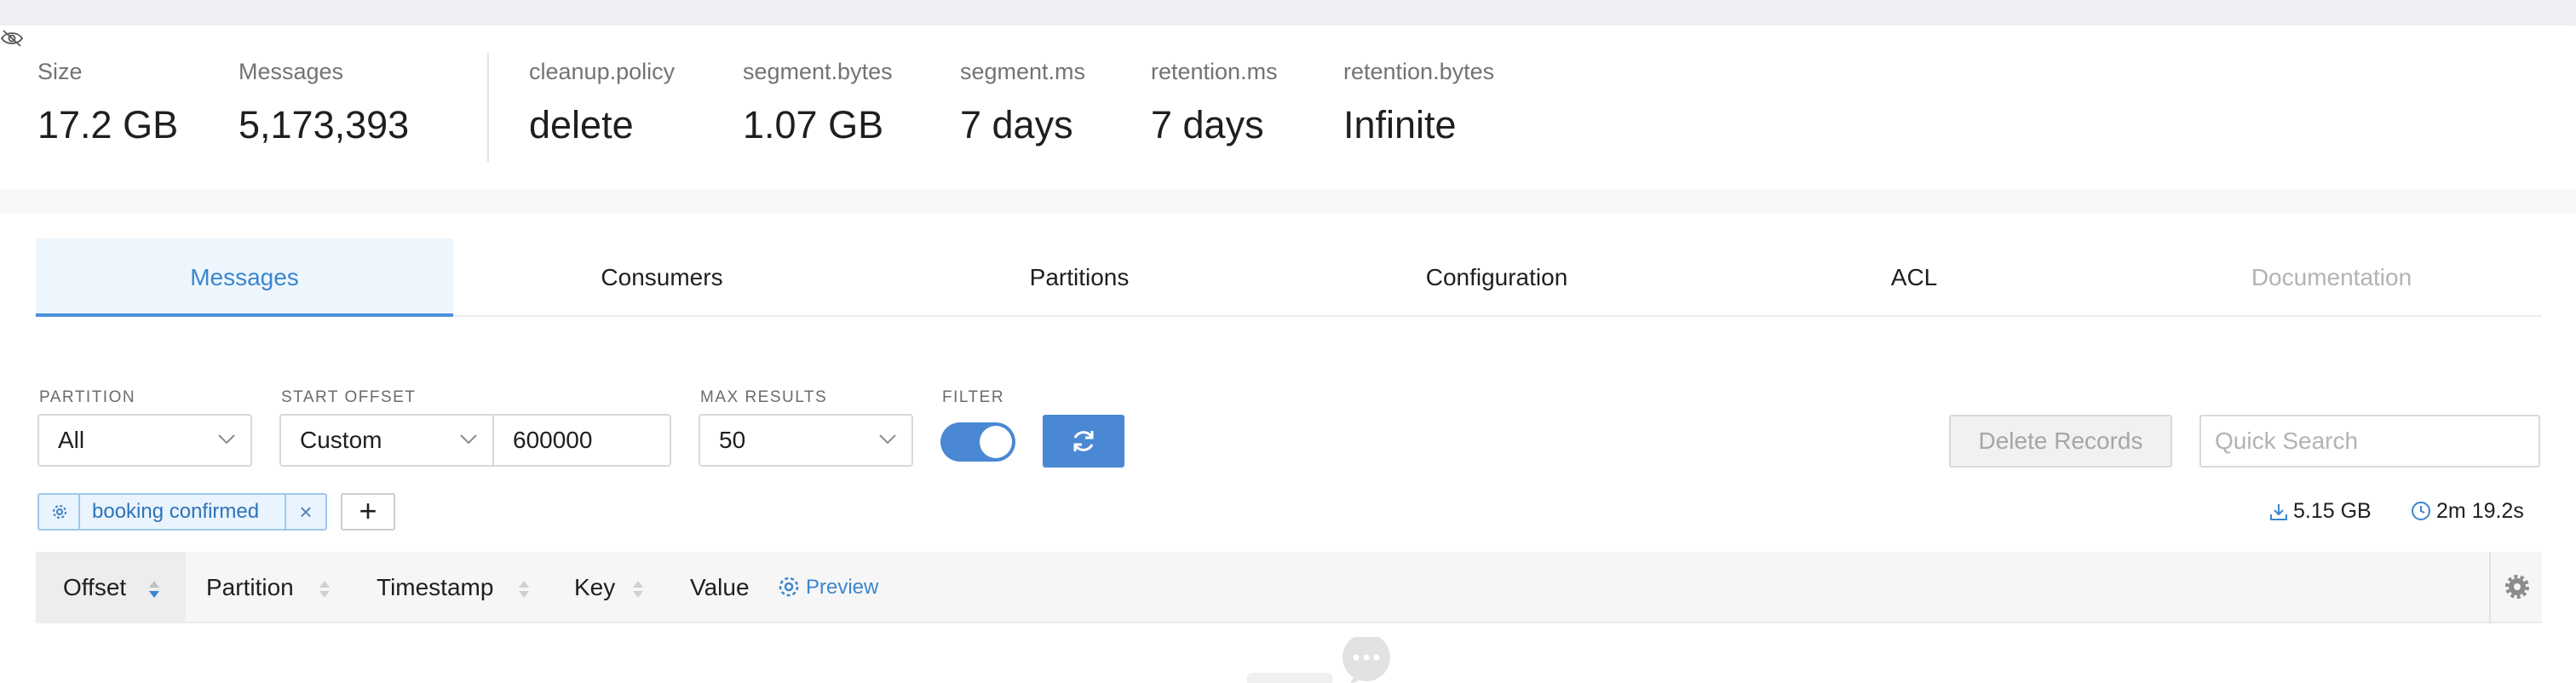 The height and width of the screenshot is (683, 2576). Describe the element at coordinates (2332, 277) in the screenshot. I see `tab-documentation: Documentation` at that location.